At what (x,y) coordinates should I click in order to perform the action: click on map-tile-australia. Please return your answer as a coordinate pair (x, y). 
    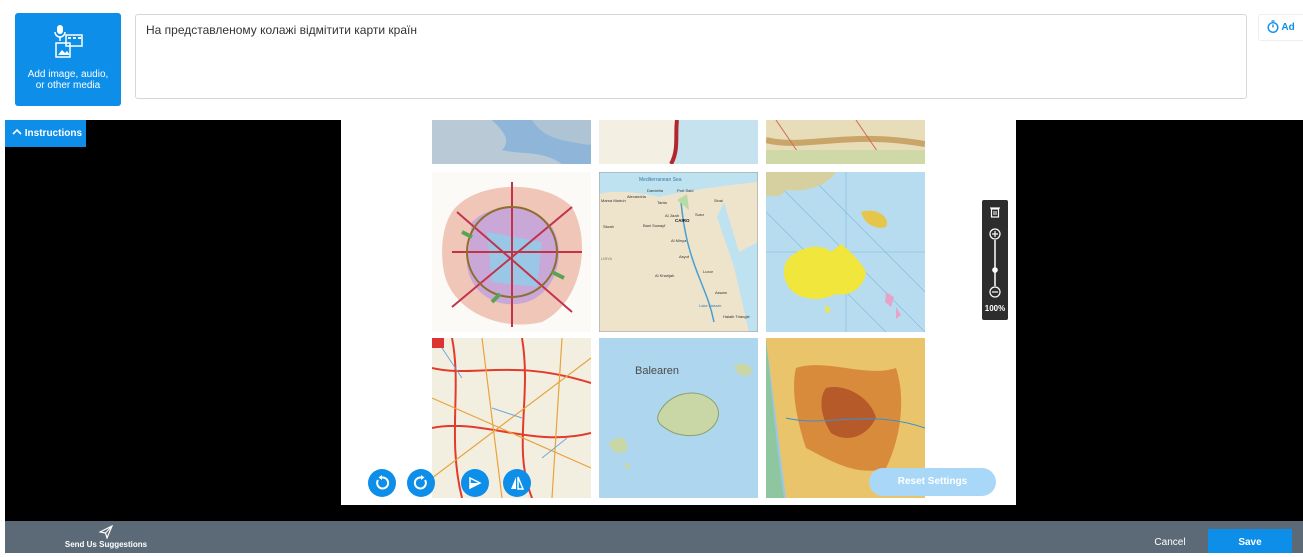
    Looking at the image, I should click on (845, 252).